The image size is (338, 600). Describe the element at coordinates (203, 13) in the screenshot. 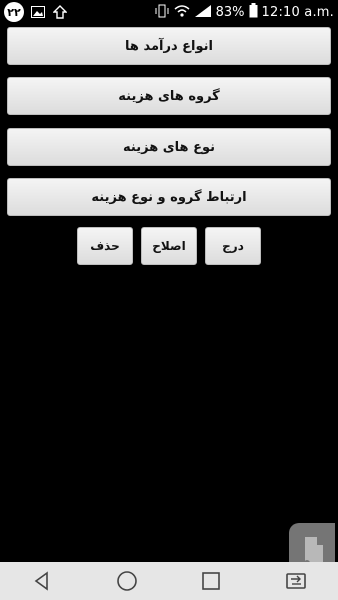

I see `signal-icon` at that location.